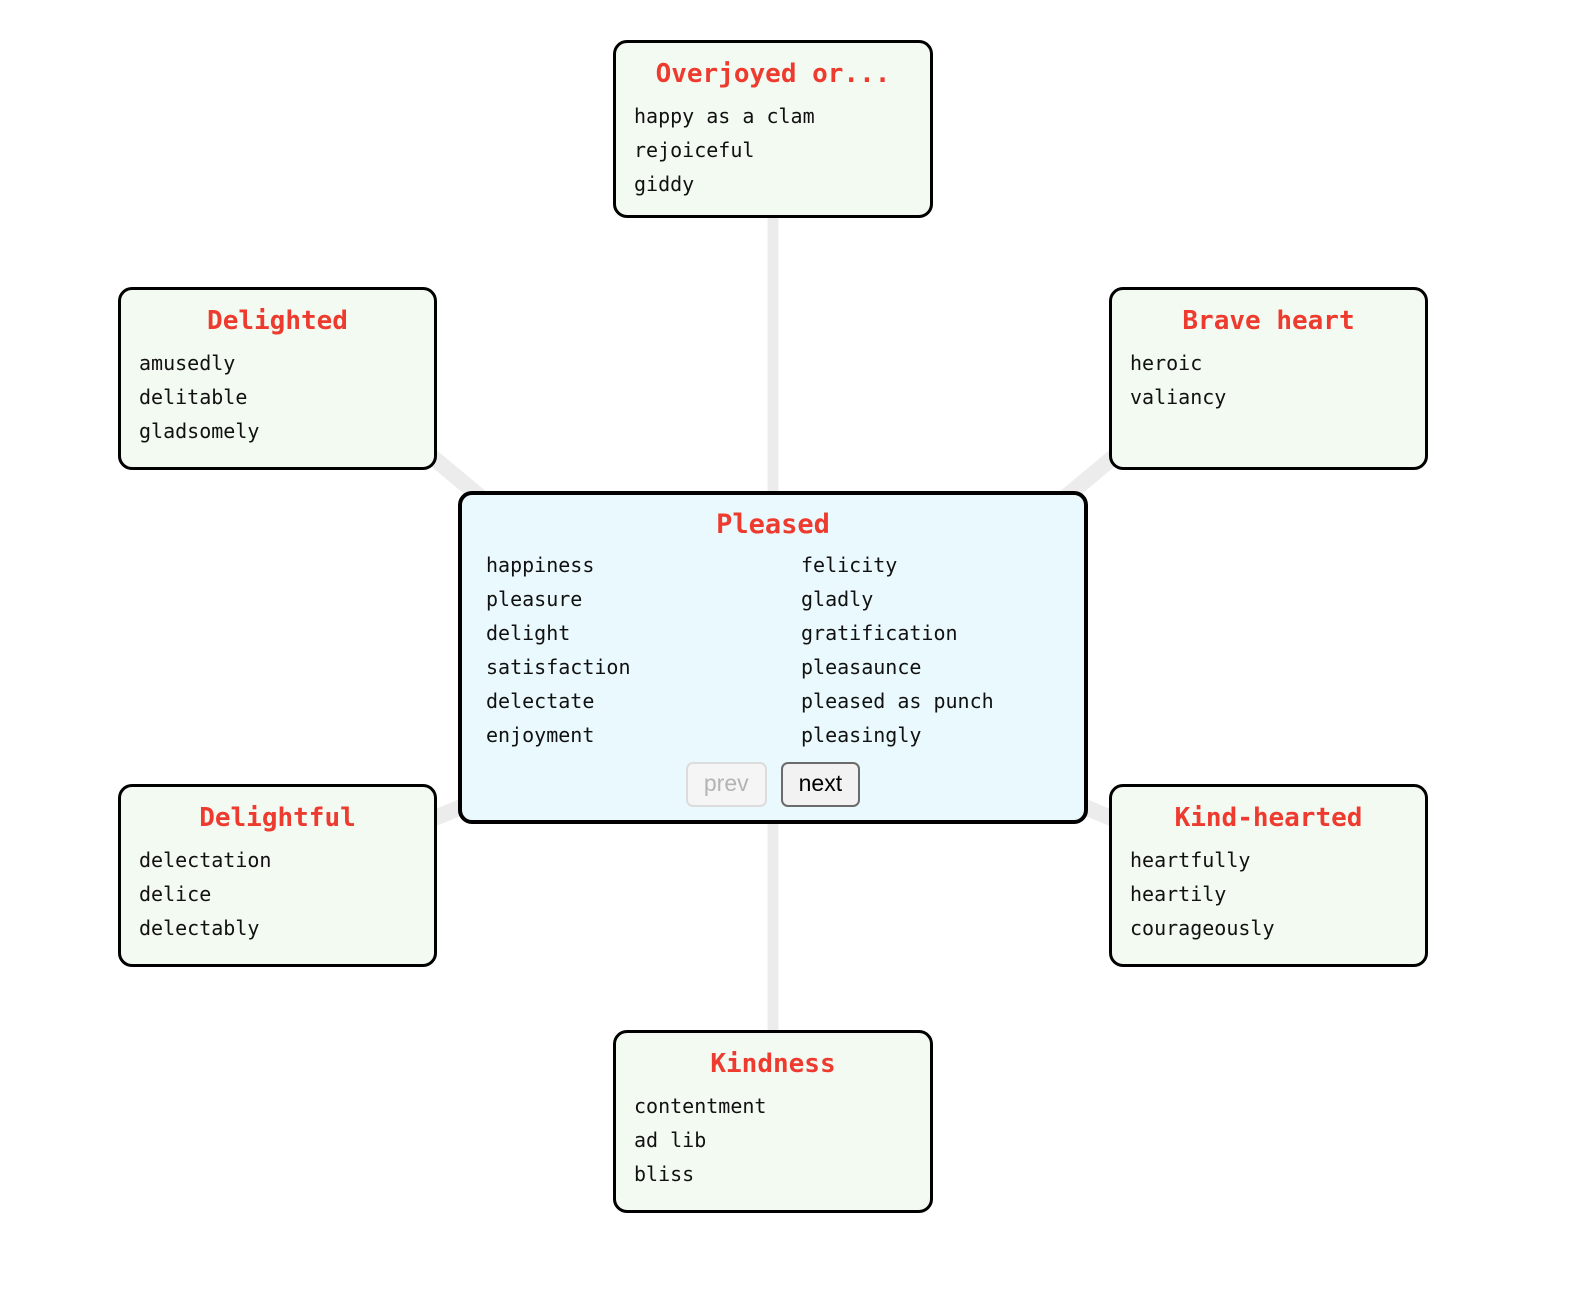 This screenshot has width=1582, height=1290. Describe the element at coordinates (187, 363) in the screenshot. I see `word-item: amusedly` at that location.